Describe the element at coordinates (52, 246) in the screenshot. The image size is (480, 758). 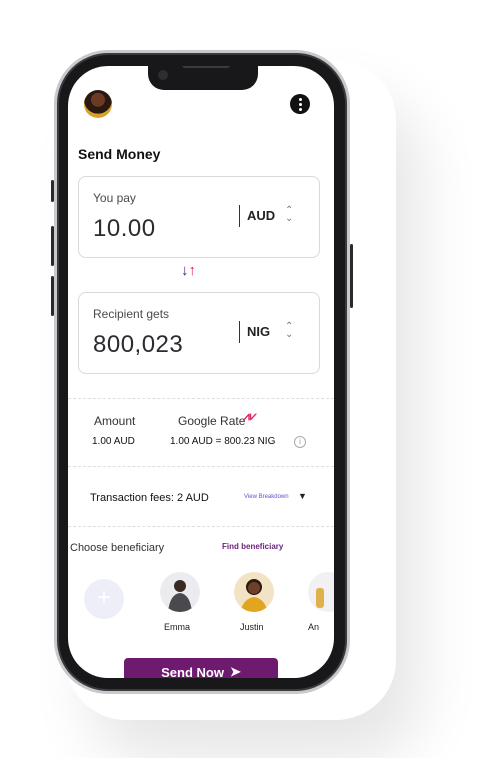
I see `volume-up-button` at that location.